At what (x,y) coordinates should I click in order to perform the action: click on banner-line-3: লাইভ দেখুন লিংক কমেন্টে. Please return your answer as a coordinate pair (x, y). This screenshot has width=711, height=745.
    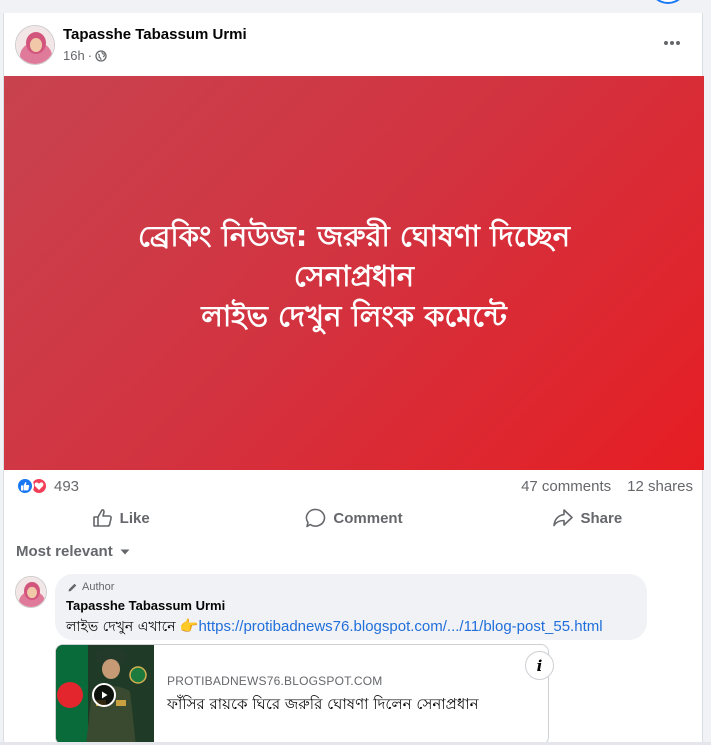
    Looking at the image, I should click on (354, 315).